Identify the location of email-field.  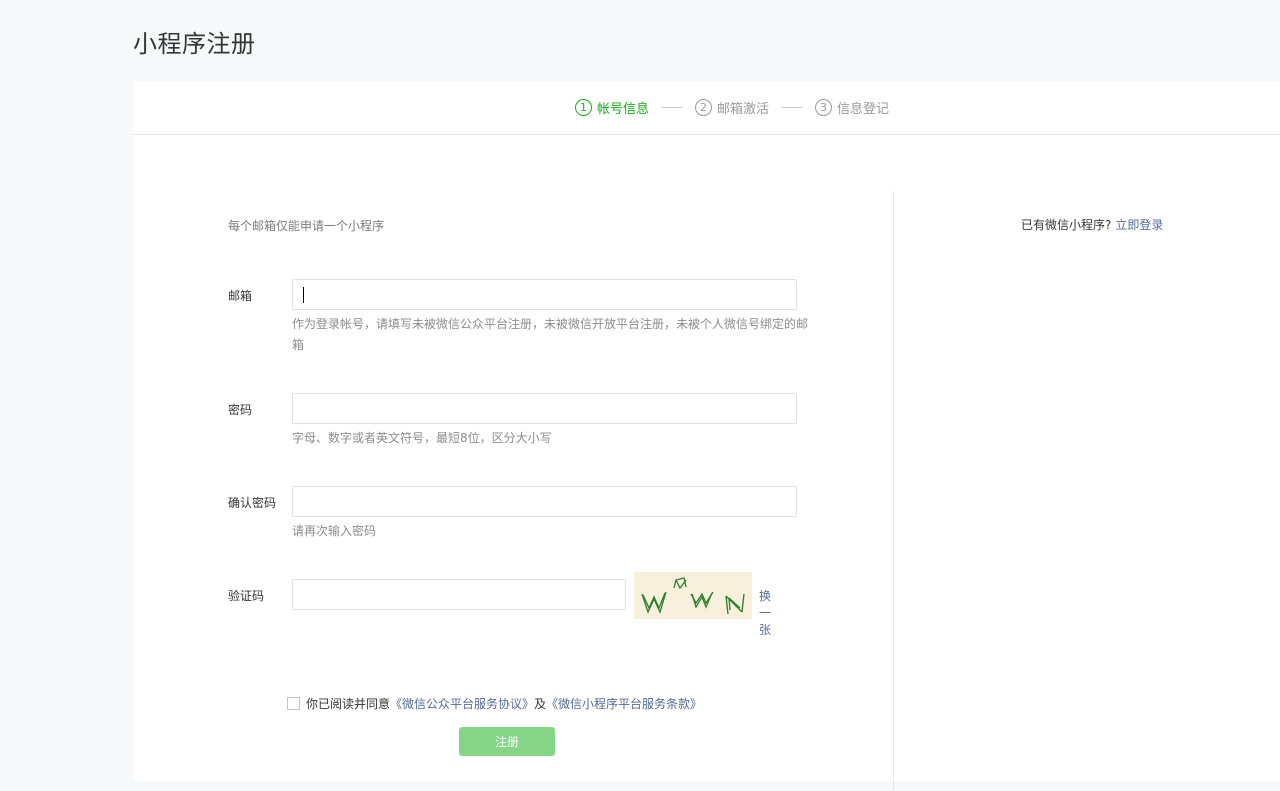
(544, 294).